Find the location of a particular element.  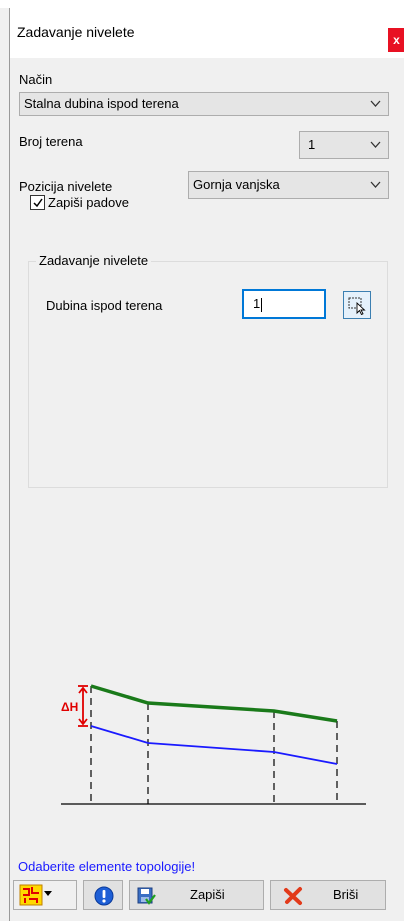

dropdown-arrow-icon is located at coordinates (48, 893).